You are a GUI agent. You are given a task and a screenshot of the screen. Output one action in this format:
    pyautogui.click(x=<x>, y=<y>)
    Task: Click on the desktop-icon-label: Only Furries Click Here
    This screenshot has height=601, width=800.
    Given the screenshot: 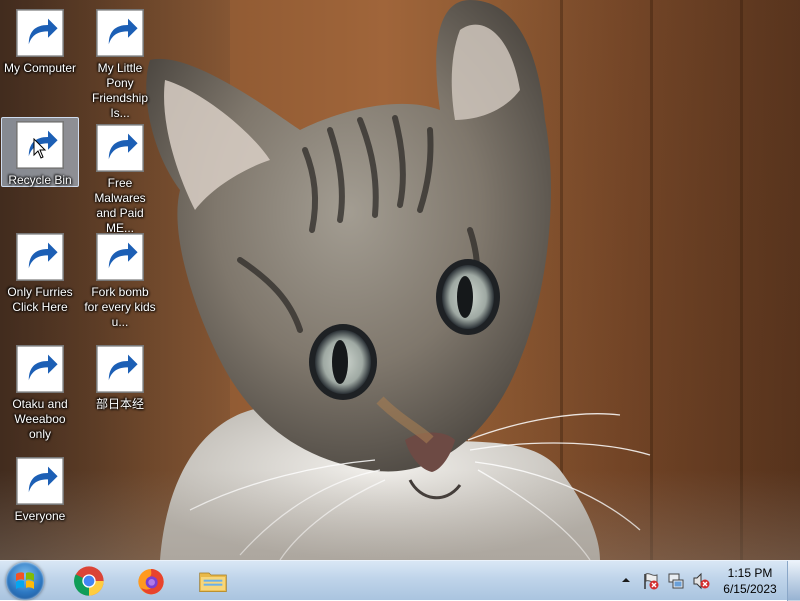 What is the action you would take?
    pyautogui.click(x=40, y=299)
    